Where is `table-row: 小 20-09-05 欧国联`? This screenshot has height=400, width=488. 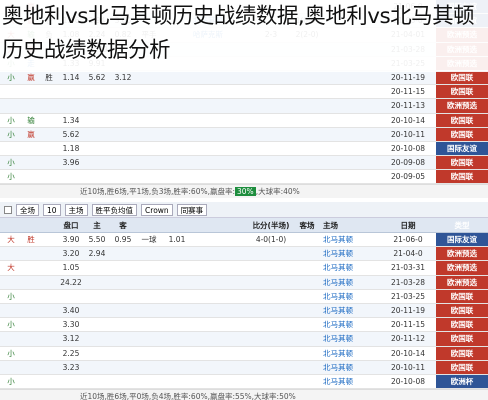
table-row: 小 20-09-05 欧国联 is located at coordinates (244, 177).